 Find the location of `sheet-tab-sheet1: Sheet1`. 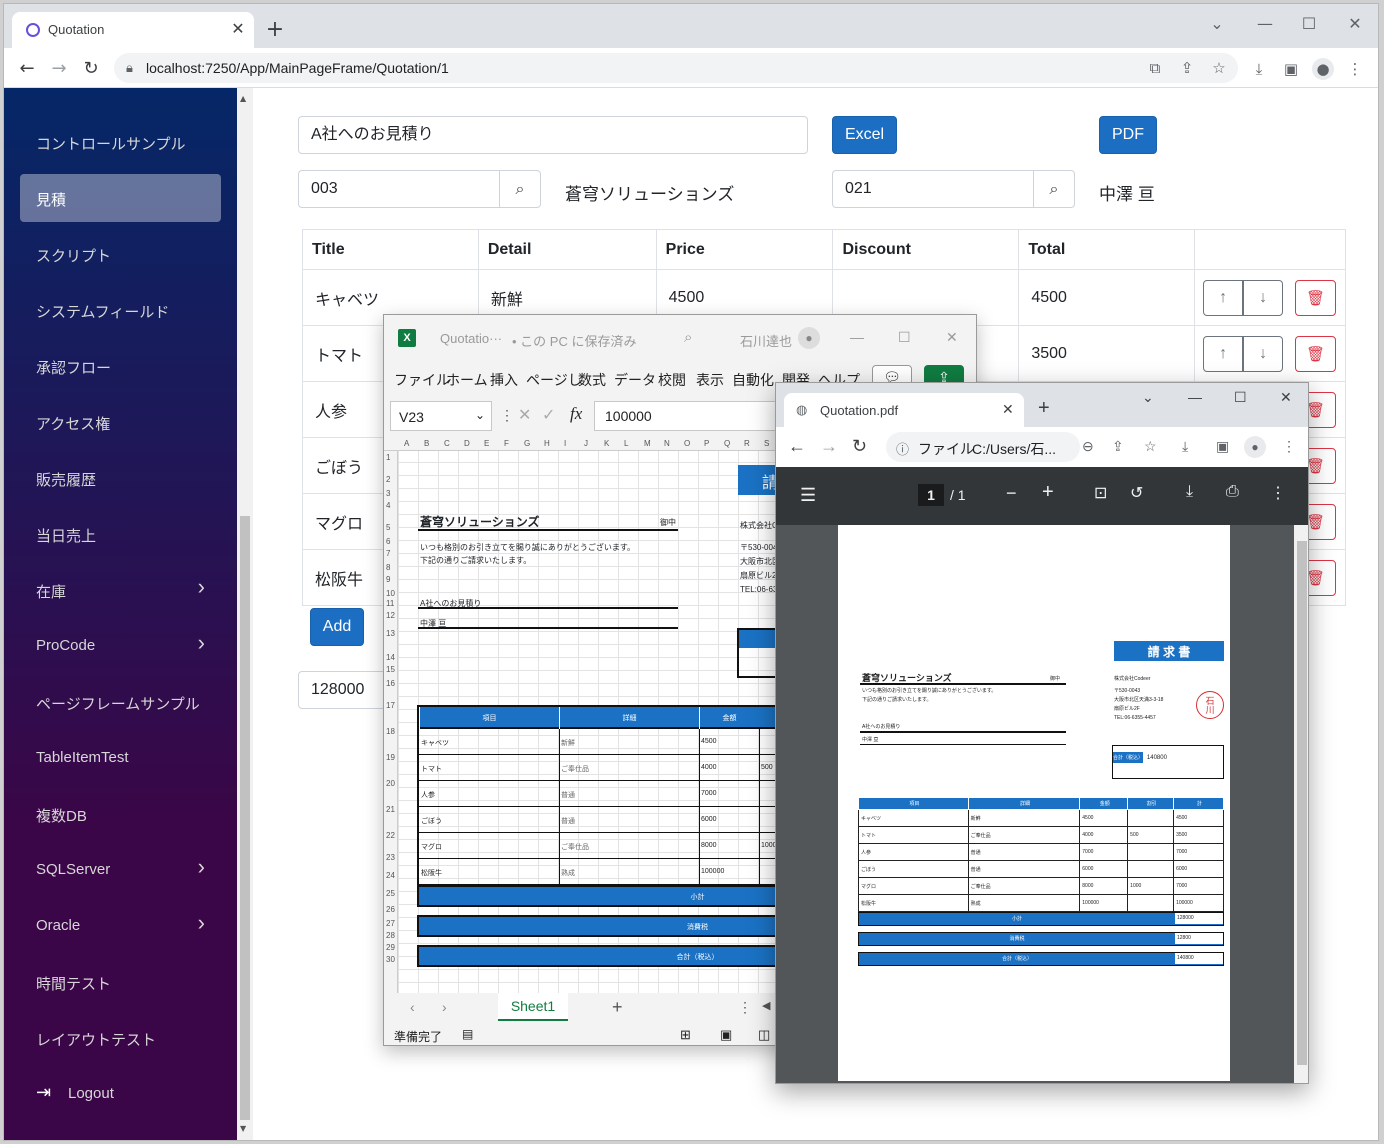

sheet-tab-sheet1: Sheet1 is located at coordinates (533, 1007).